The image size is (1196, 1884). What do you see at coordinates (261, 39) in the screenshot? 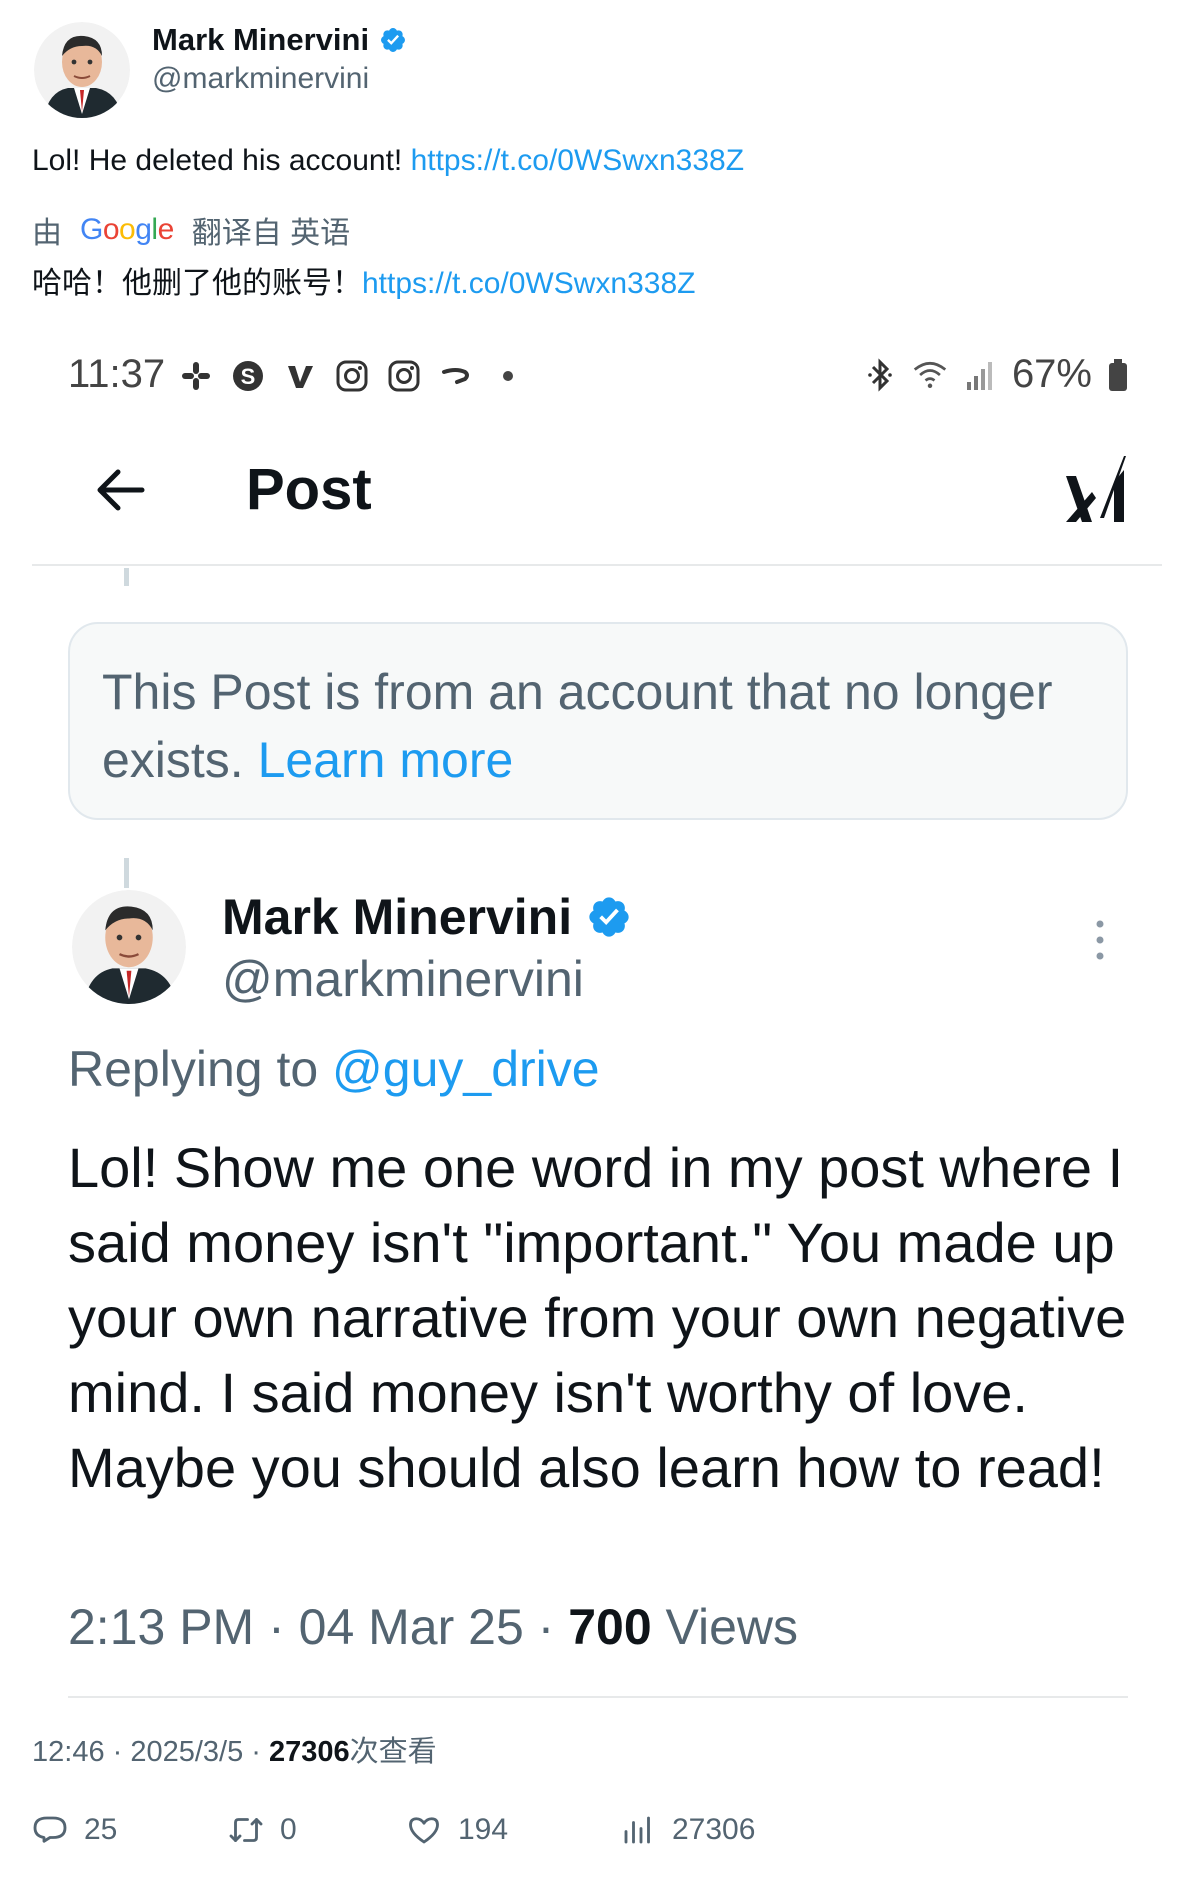
I see `author-name-text: Mark Minervini` at bounding box center [261, 39].